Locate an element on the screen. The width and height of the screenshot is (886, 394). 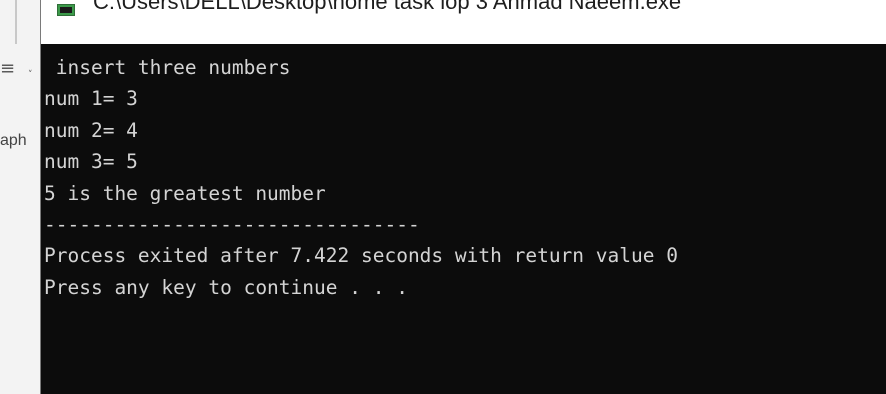
hamburger-menu-icon: ≡ is located at coordinates (7, 69).